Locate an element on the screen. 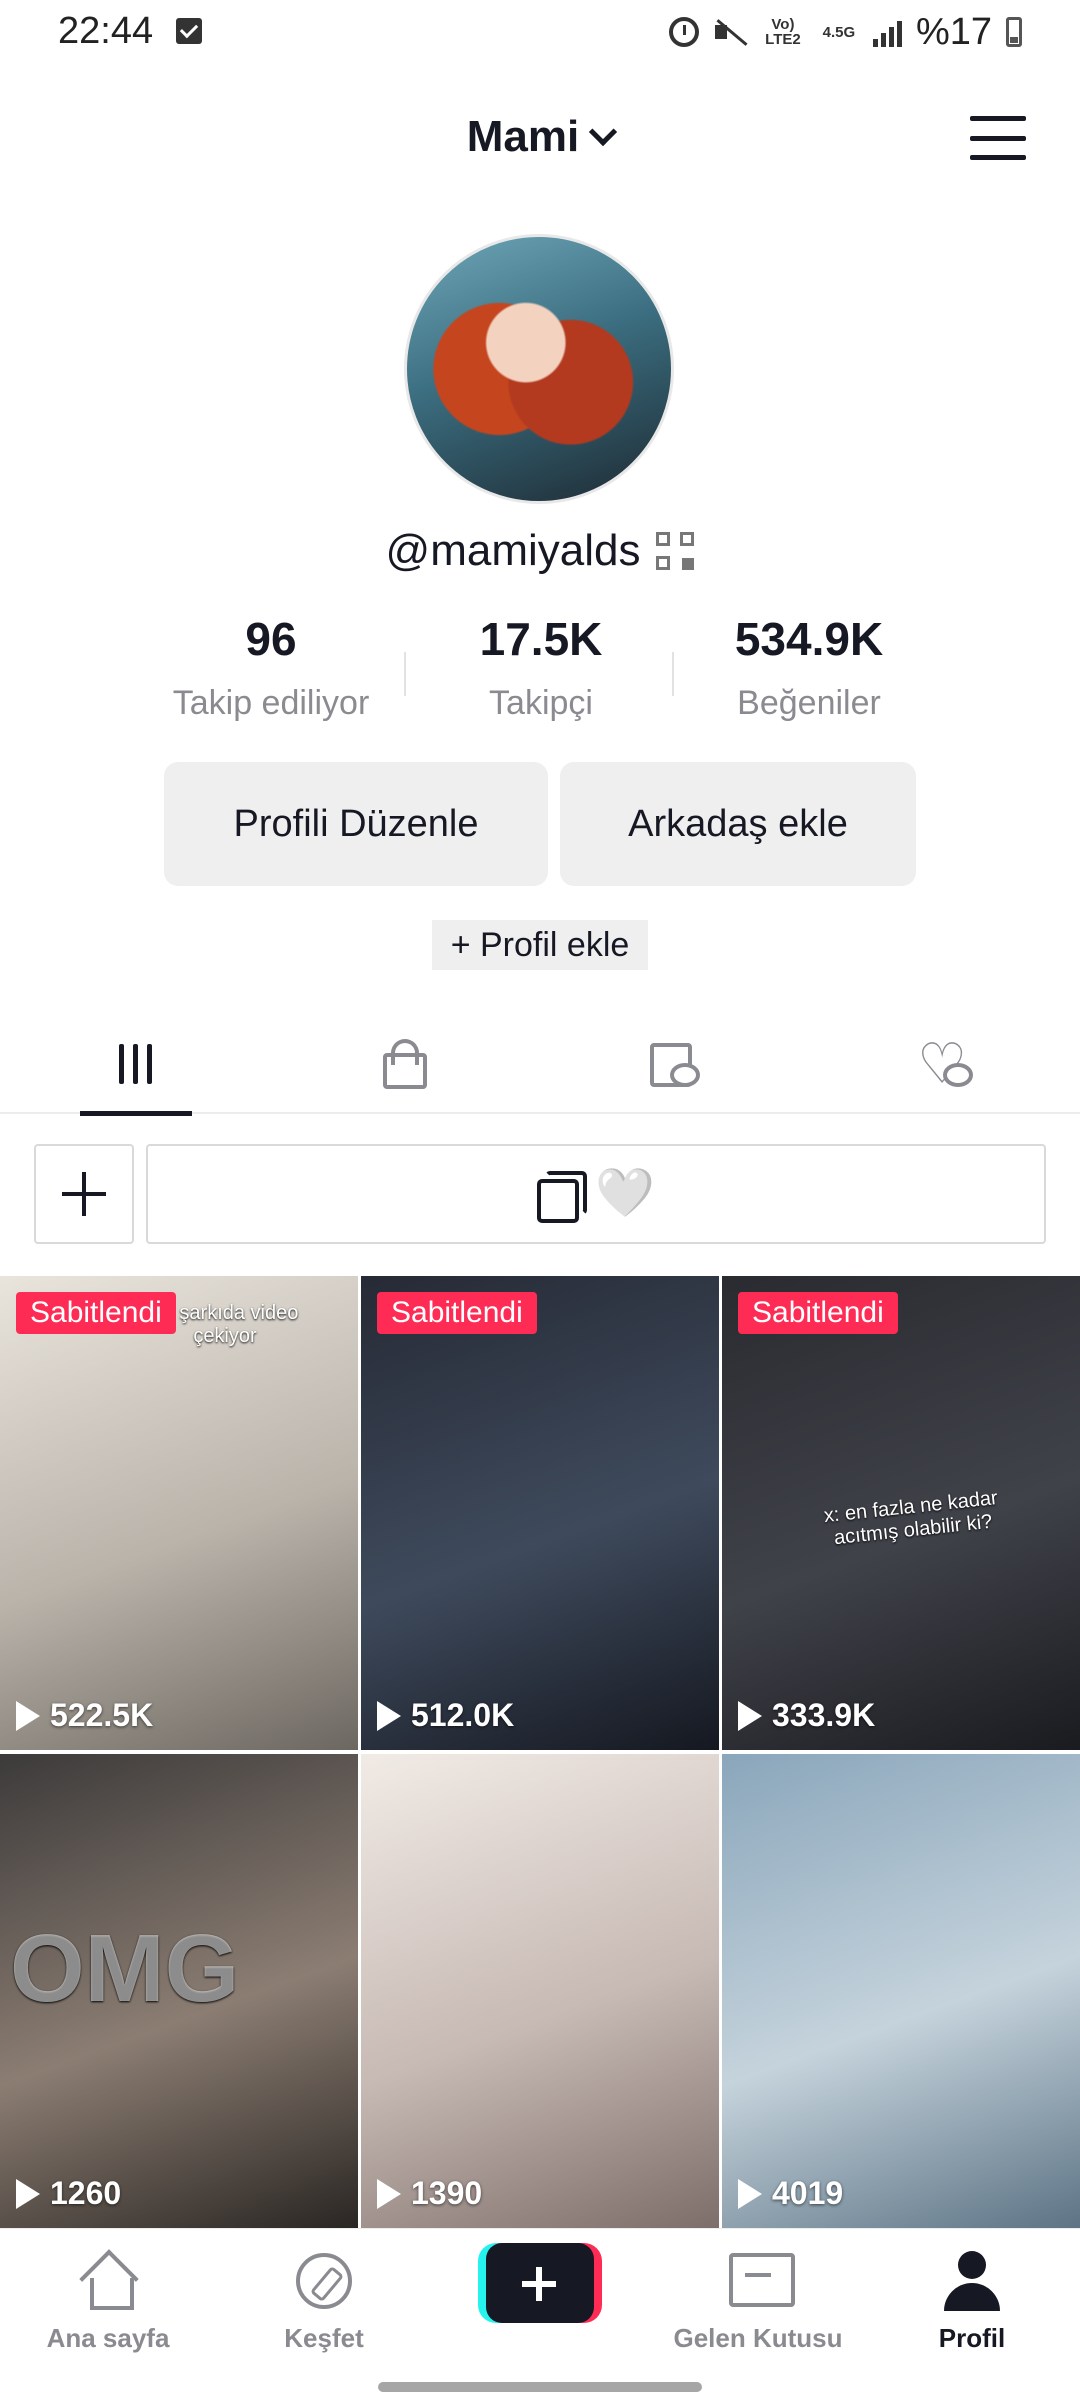  mute-icon is located at coordinates (730, 32).